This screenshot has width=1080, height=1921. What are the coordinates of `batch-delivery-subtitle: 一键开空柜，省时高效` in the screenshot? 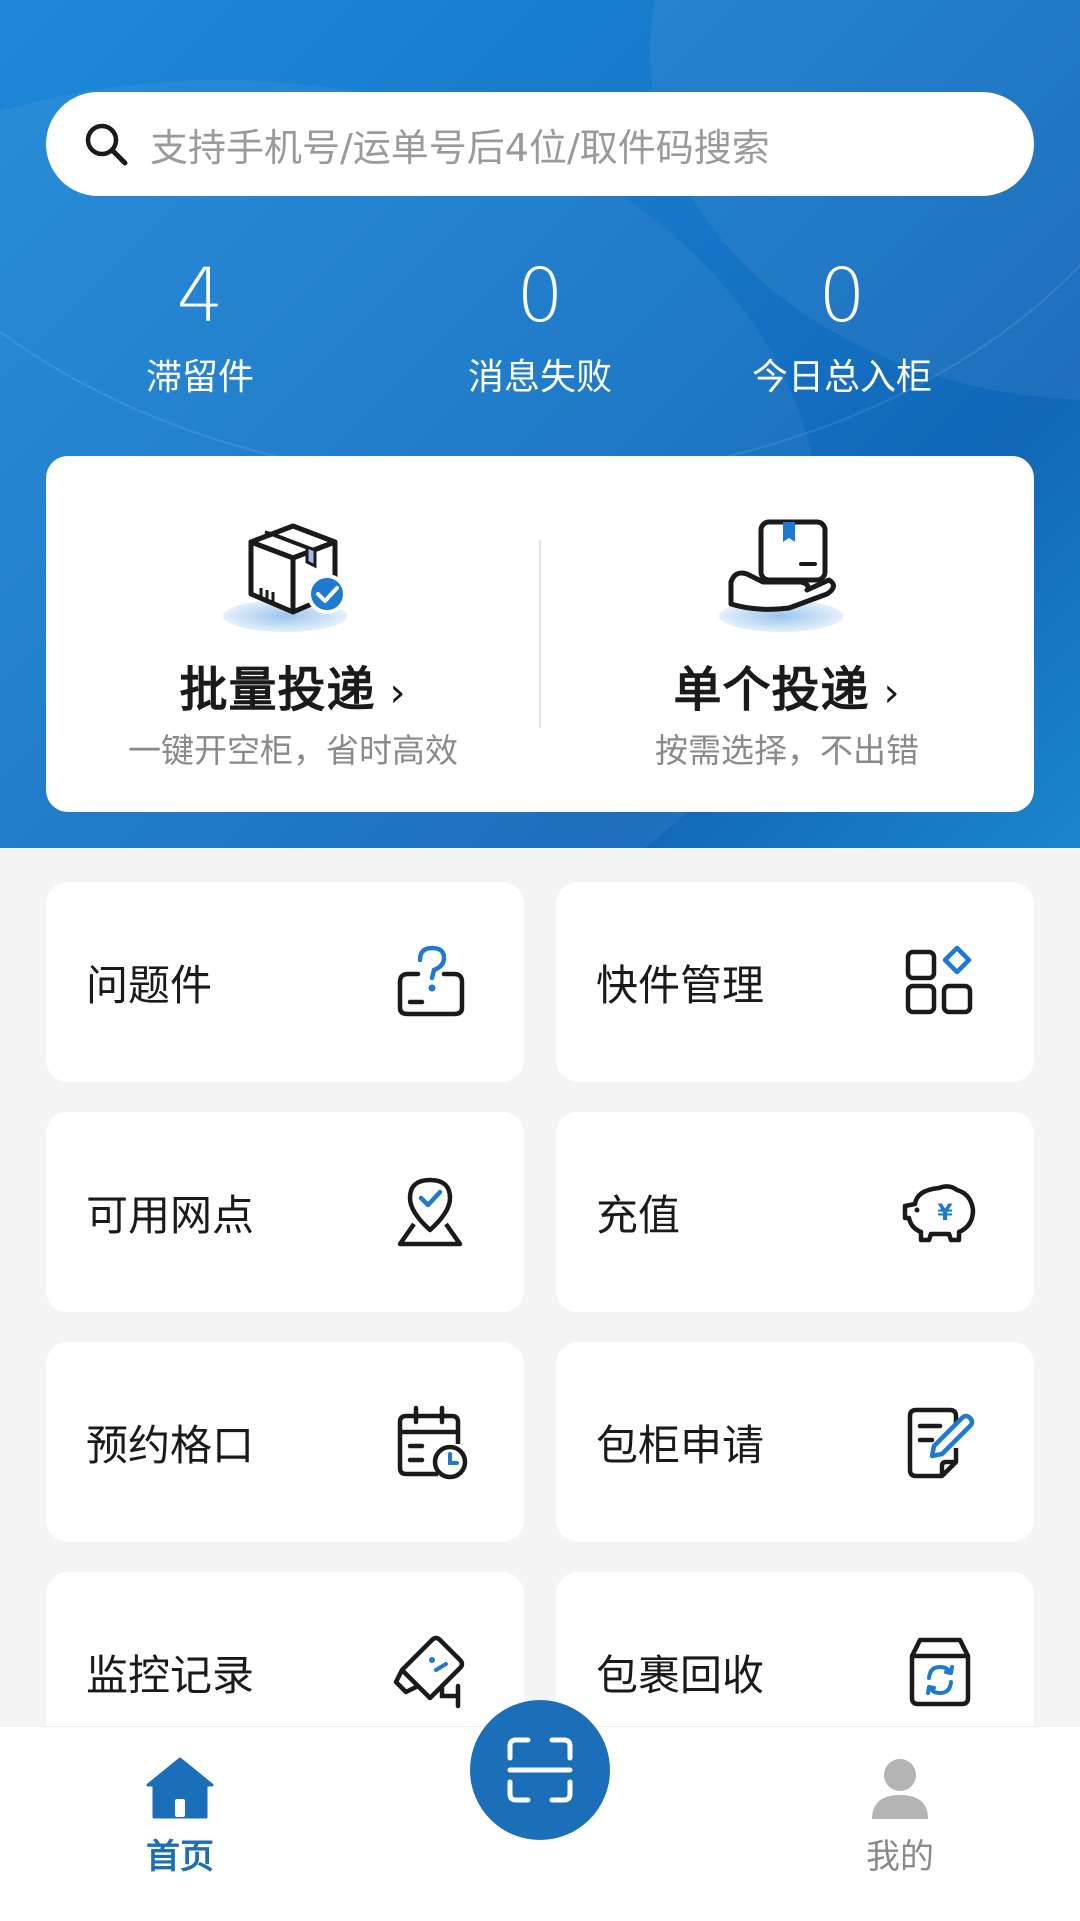 It's located at (293, 750).